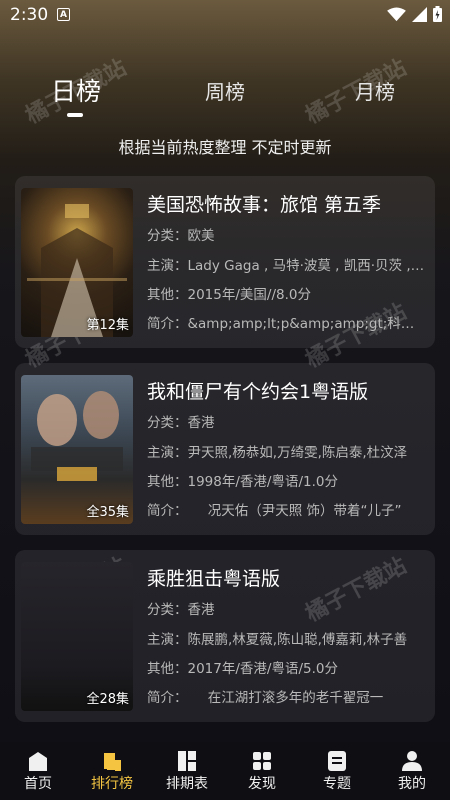  Describe the element at coordinates (77, 636) in the screenshot. I see `poster-image: 全28集` at that location.